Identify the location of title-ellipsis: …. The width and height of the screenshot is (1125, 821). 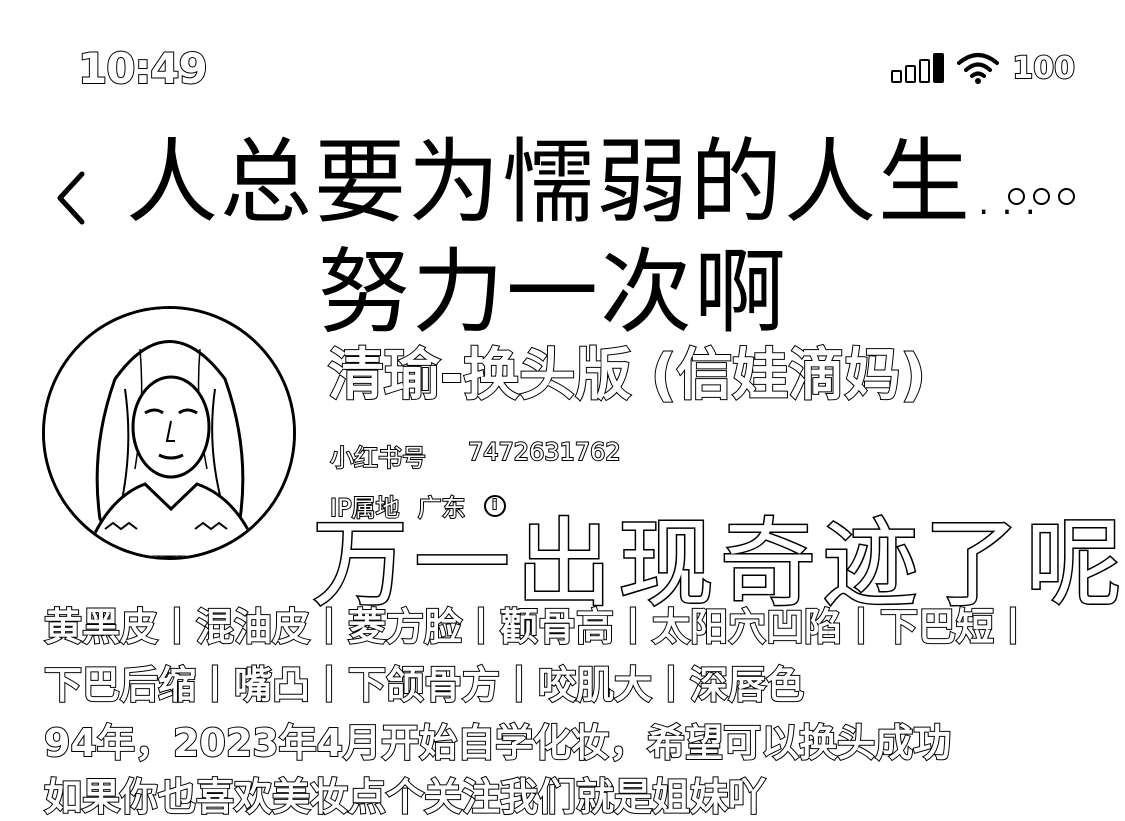
(1007, 190).